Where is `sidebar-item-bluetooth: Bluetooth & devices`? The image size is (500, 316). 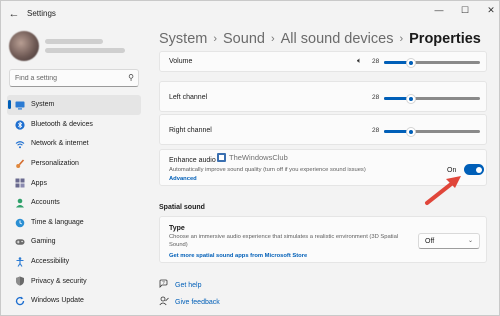 sidebar-item-bluetooth: Bluetooth & devices is located at coordinates (74, 125).